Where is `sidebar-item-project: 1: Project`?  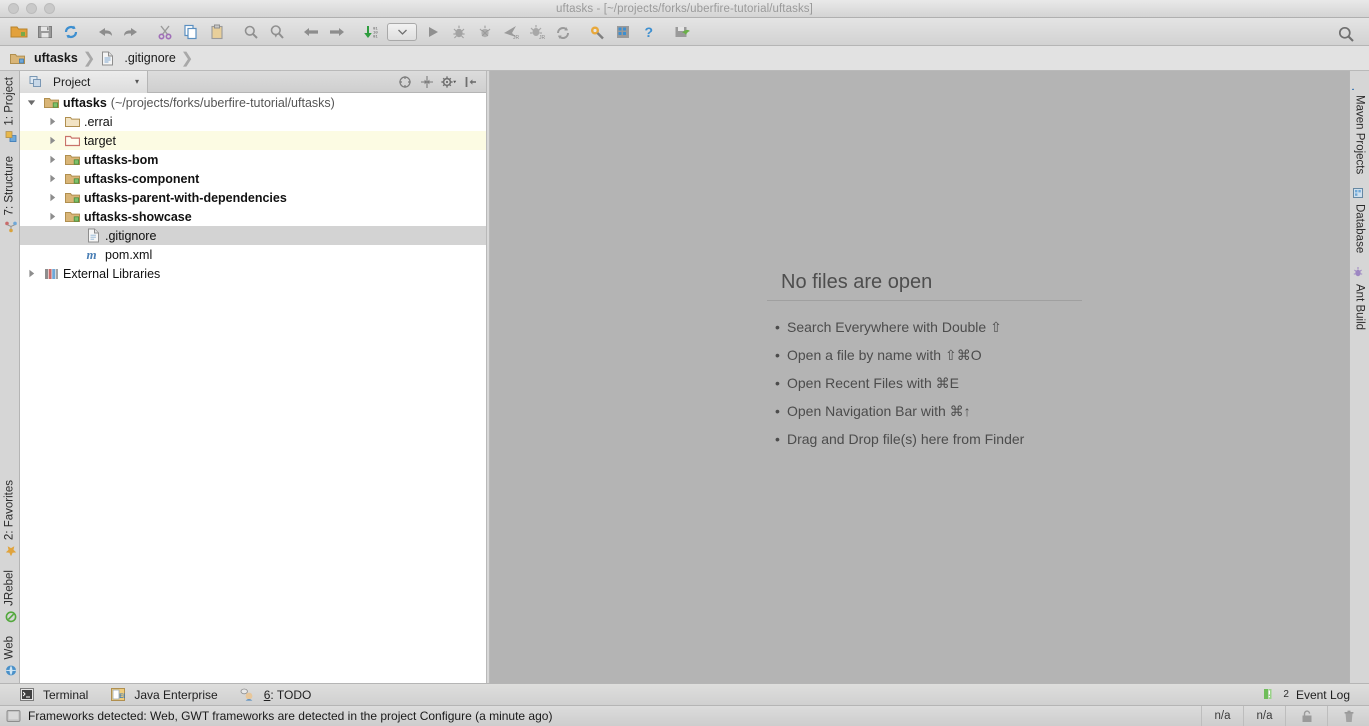 sidebar-item-project: 1: Project is located at coordinates (9, 110).